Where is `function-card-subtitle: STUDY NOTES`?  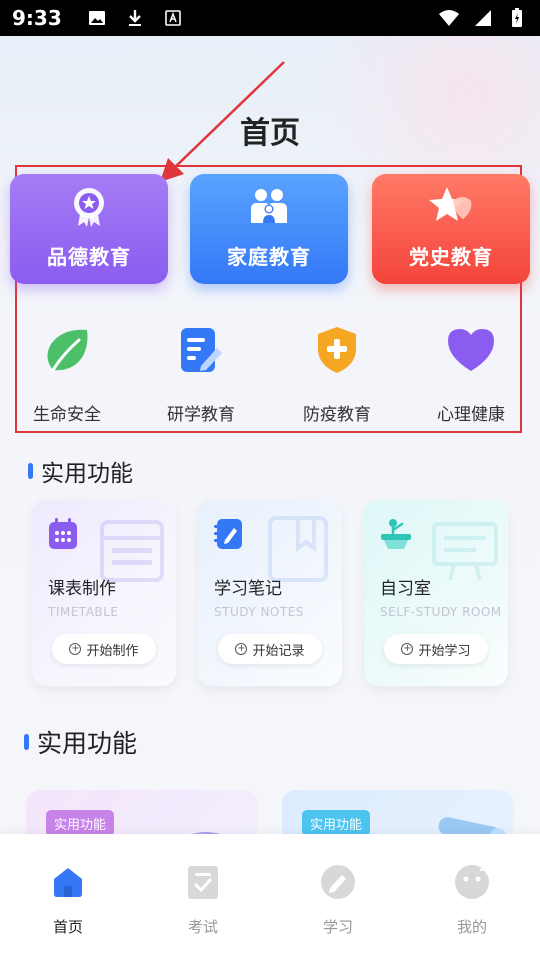
function-card-subtitle: STUDY NOTES is located at coordinates (259, 612).